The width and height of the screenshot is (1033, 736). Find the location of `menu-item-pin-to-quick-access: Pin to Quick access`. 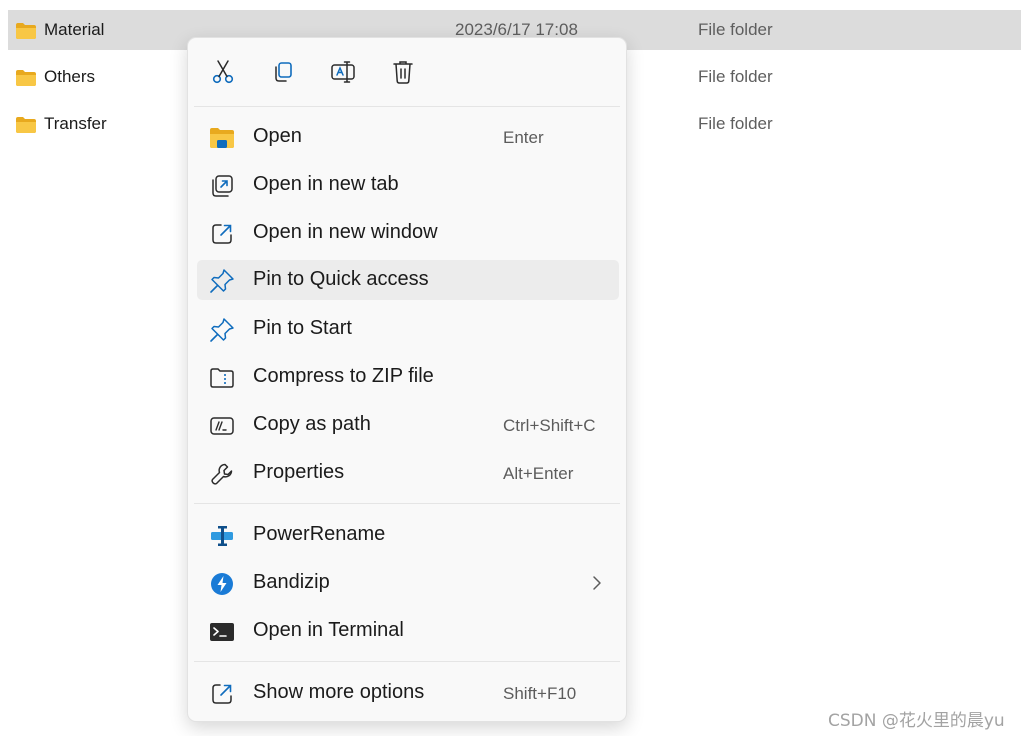

menu-item-pin-to-quick-access: Pin to Quick access is located at coordinates (408, 280).